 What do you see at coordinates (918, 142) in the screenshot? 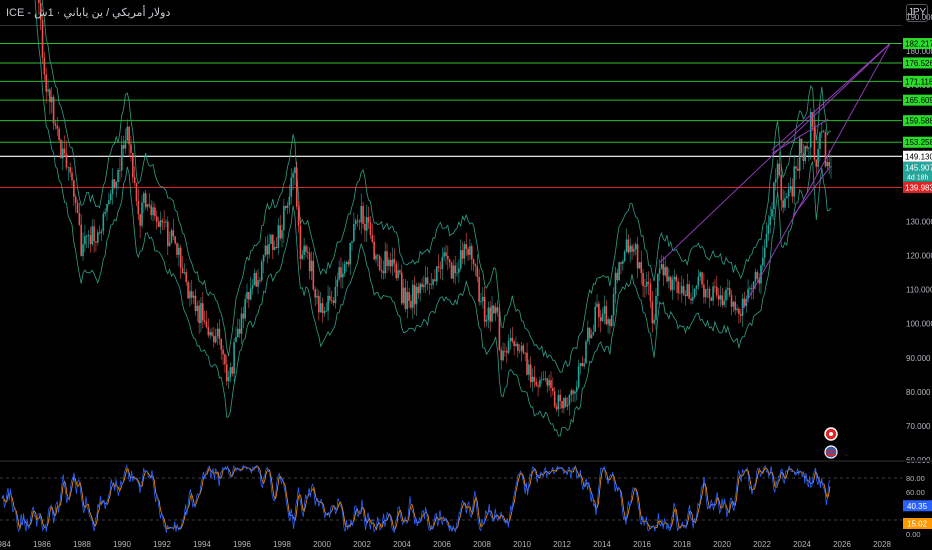
I see `level-label-resistance: 153.258` at bounding box center [918, 142].